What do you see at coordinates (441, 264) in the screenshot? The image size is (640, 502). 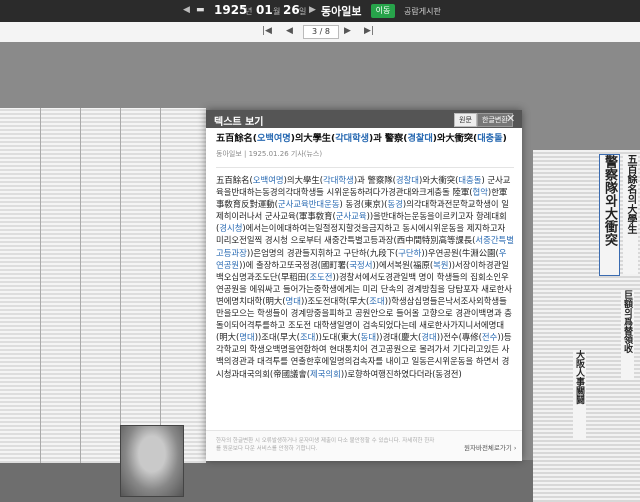 I see `body-hangul-reading: 복원` at bounding box center [441, 264].